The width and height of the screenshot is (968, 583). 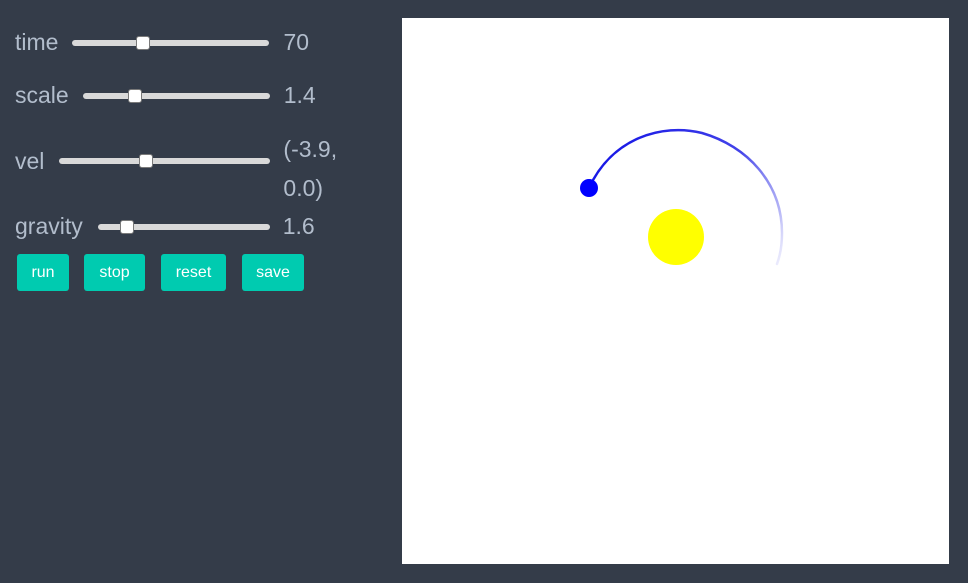 What do you see at coordinates (589, 188) in the screenshot?
I see `planet-icon` at bounding box center [589, 188].